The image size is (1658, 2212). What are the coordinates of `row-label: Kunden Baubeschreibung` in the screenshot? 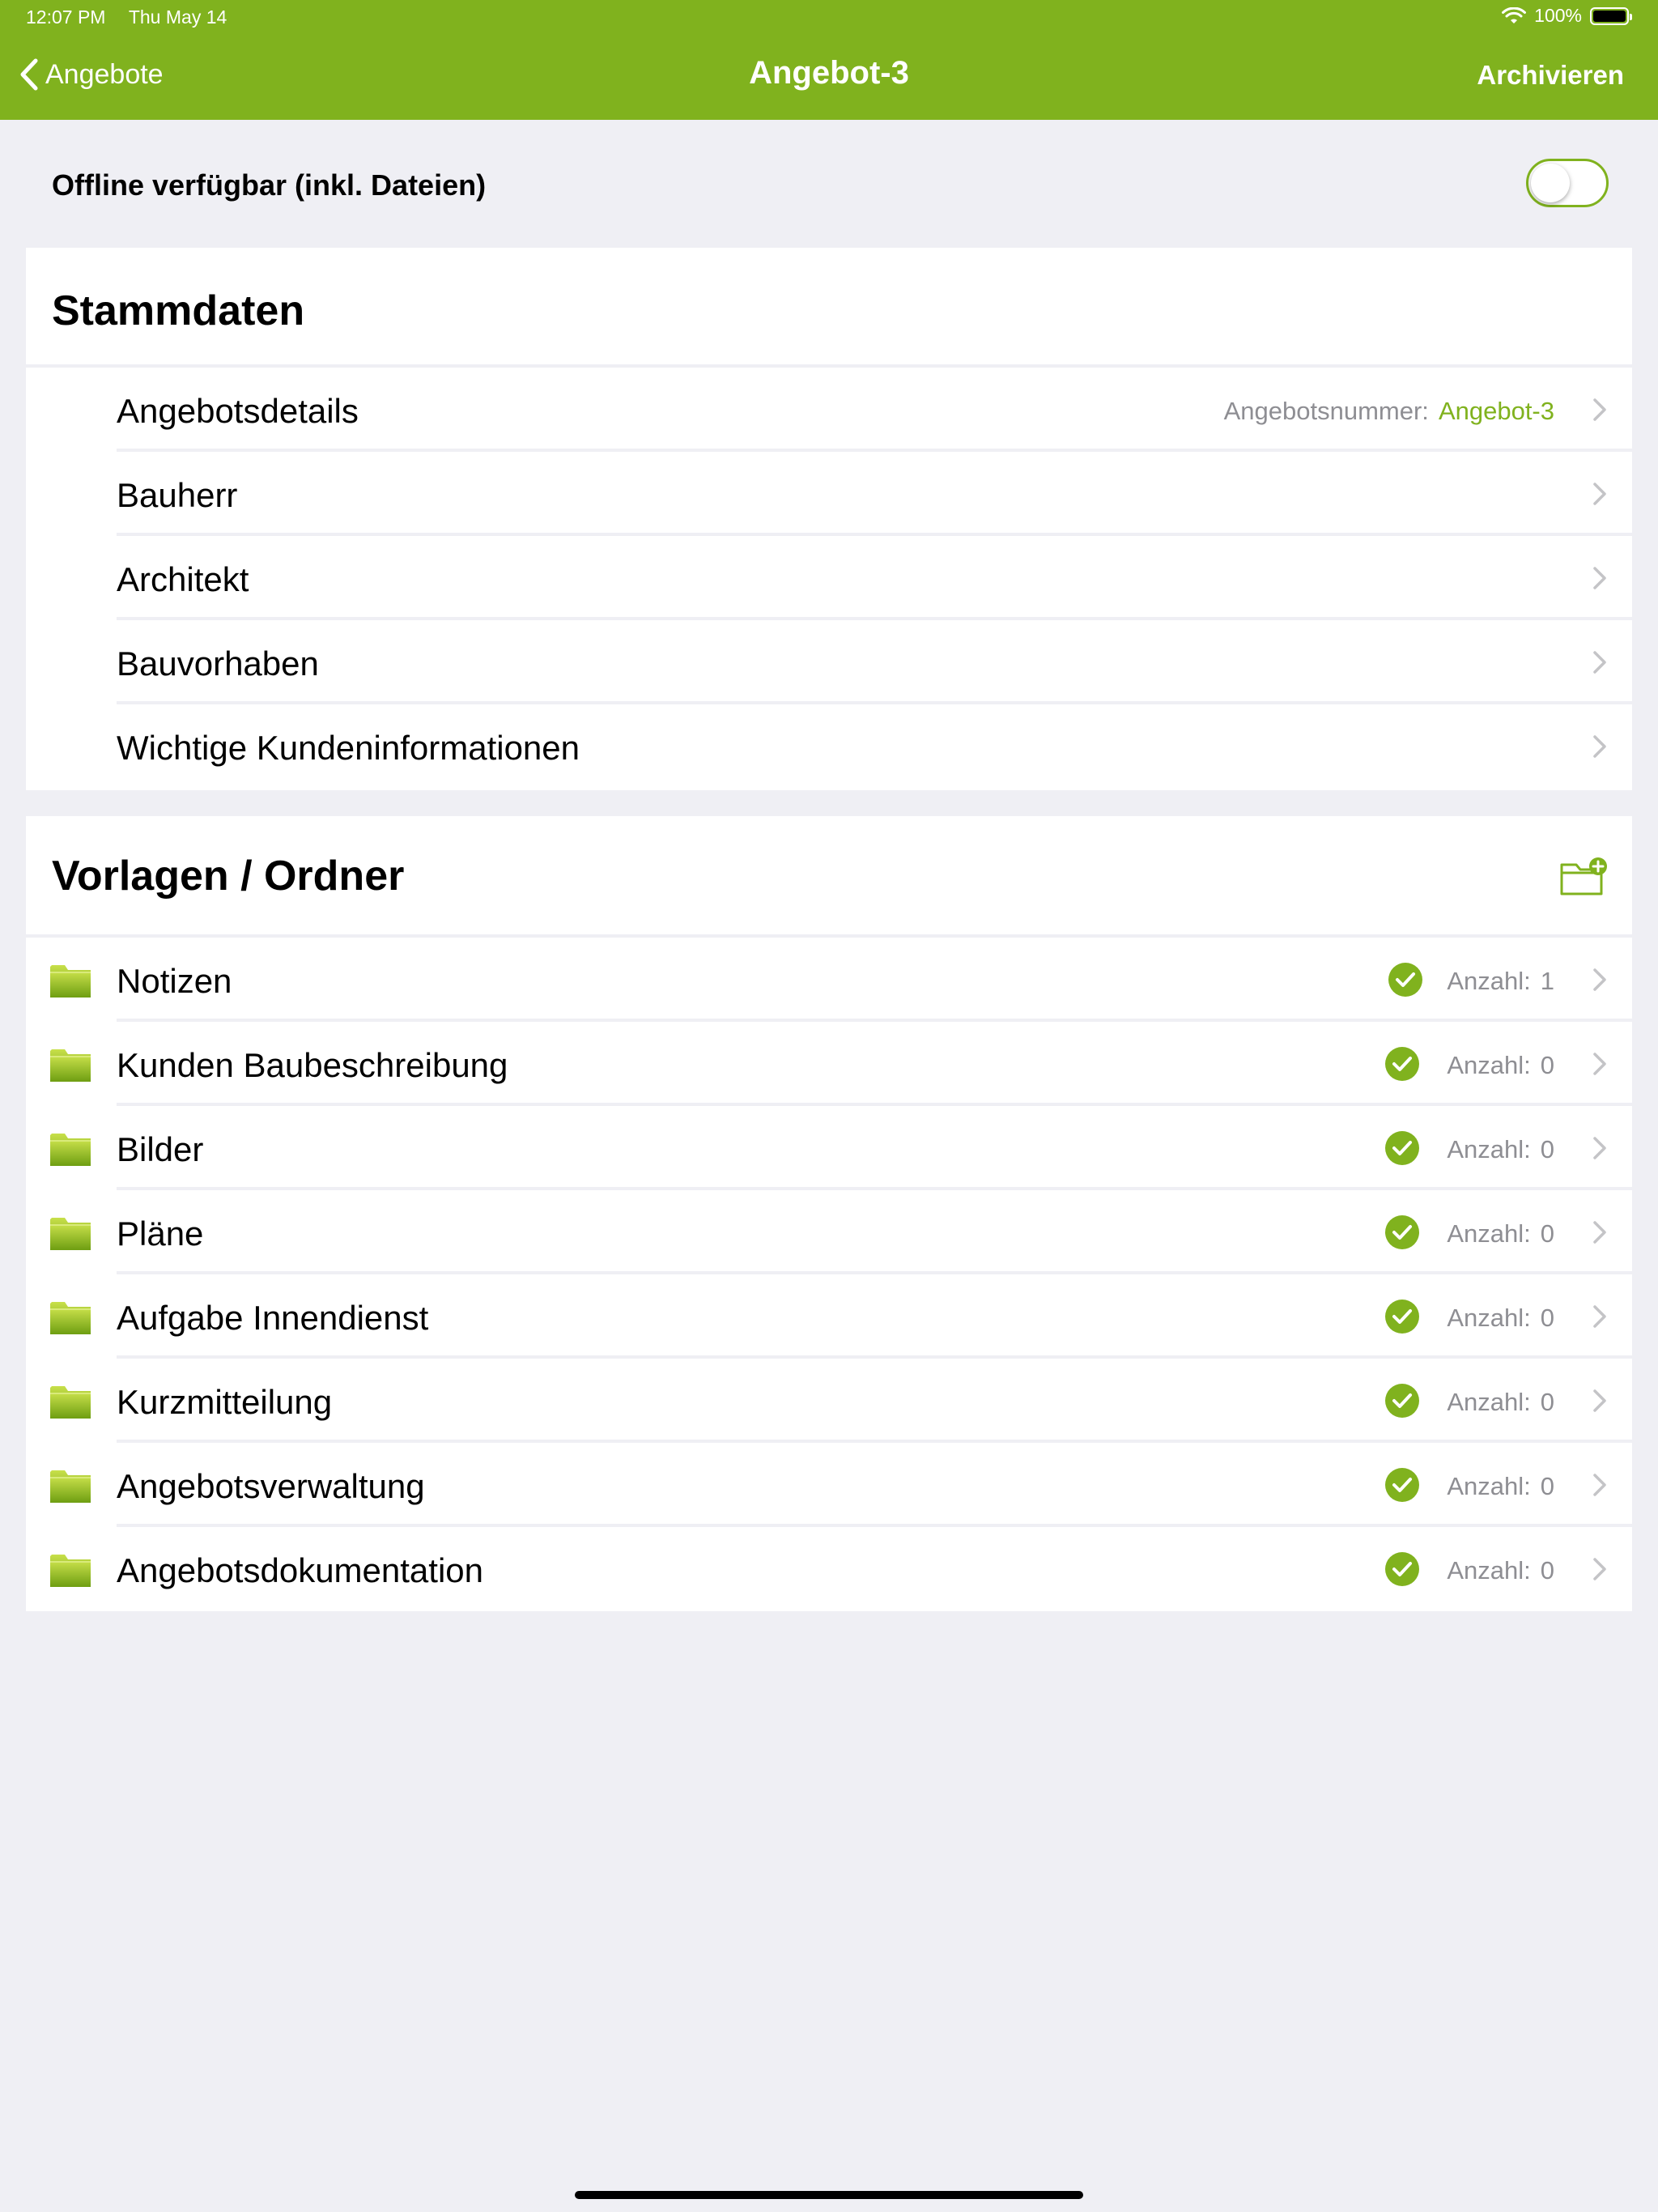 It's located at (312, 1065).